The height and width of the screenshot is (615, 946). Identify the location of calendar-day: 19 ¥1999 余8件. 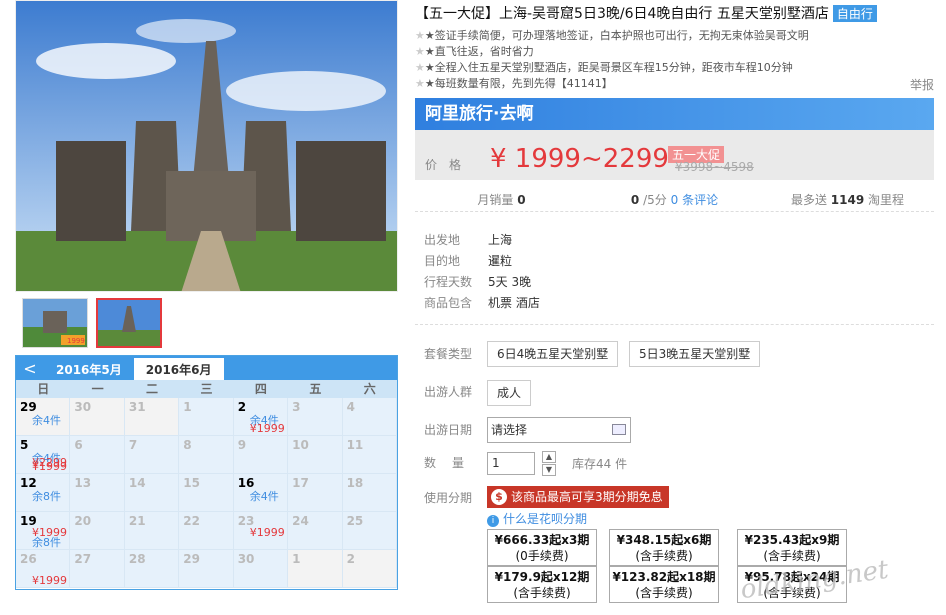
(43, 531).